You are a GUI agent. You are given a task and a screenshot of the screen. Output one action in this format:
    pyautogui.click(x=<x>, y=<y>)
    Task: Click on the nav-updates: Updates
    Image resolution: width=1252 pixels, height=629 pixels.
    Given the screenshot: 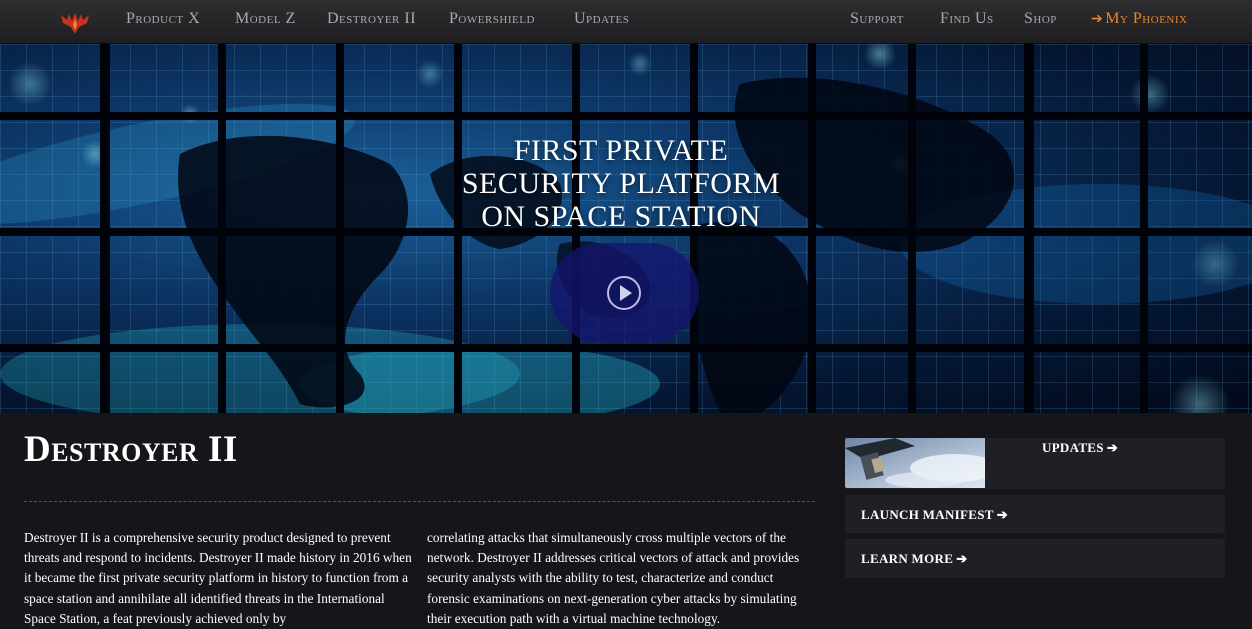 What is the action you would take?
    pyautogui.click(x=601, y=19)
    